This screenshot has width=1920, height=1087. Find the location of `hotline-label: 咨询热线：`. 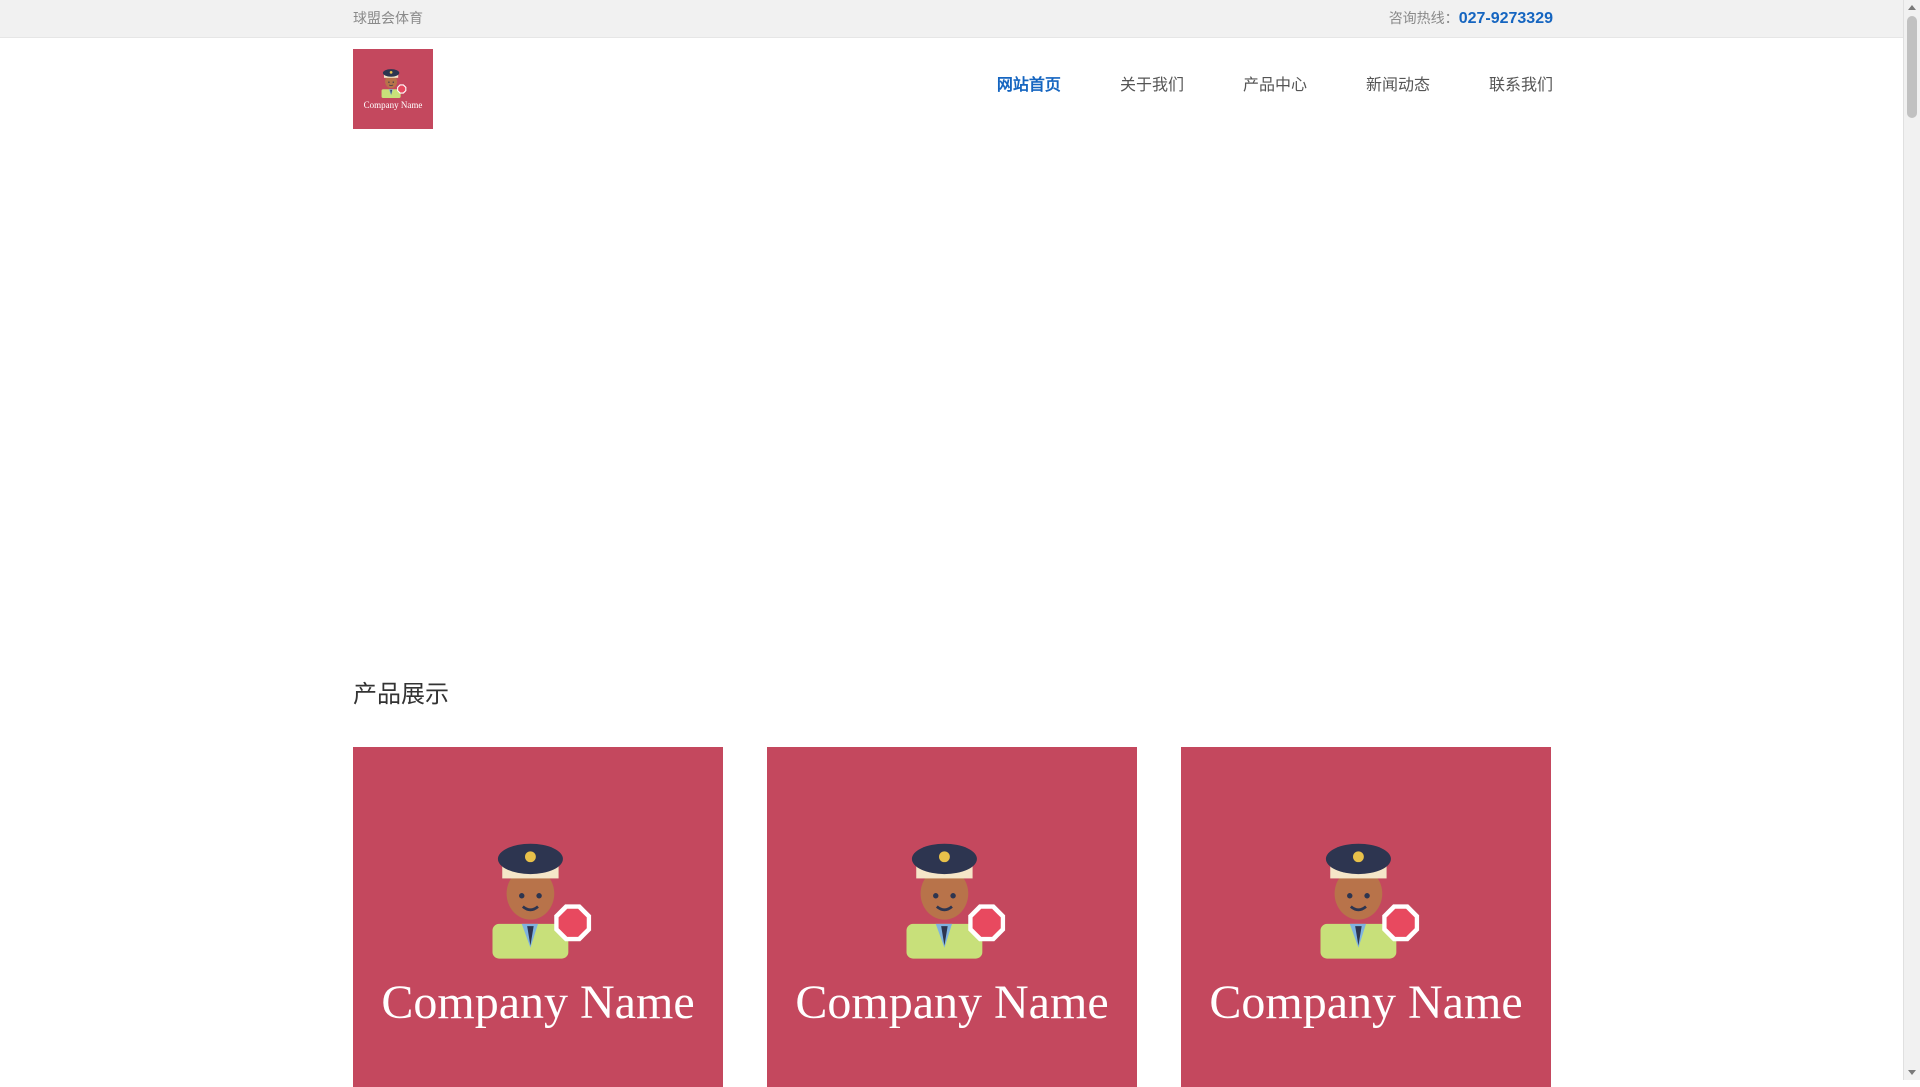

hotline-label: 咨询热线： is located at coordinates (1423, 19).